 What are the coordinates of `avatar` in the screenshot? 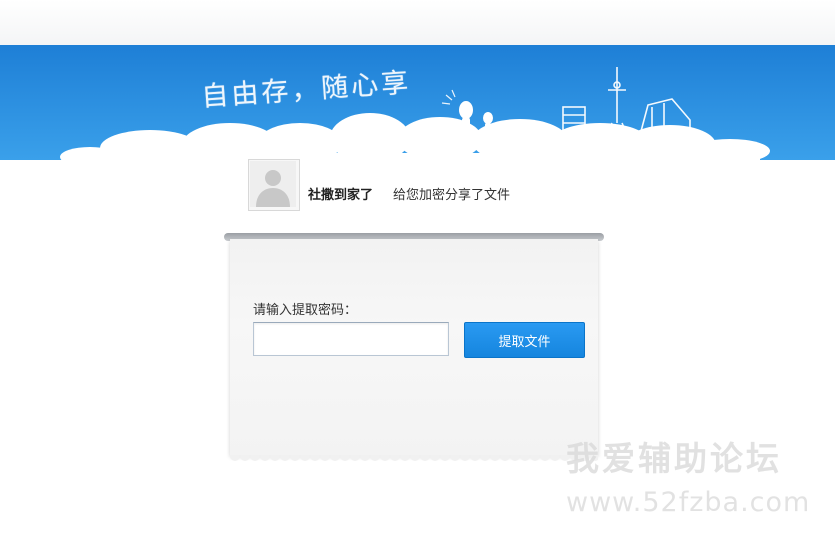 It's located at (274, 185).